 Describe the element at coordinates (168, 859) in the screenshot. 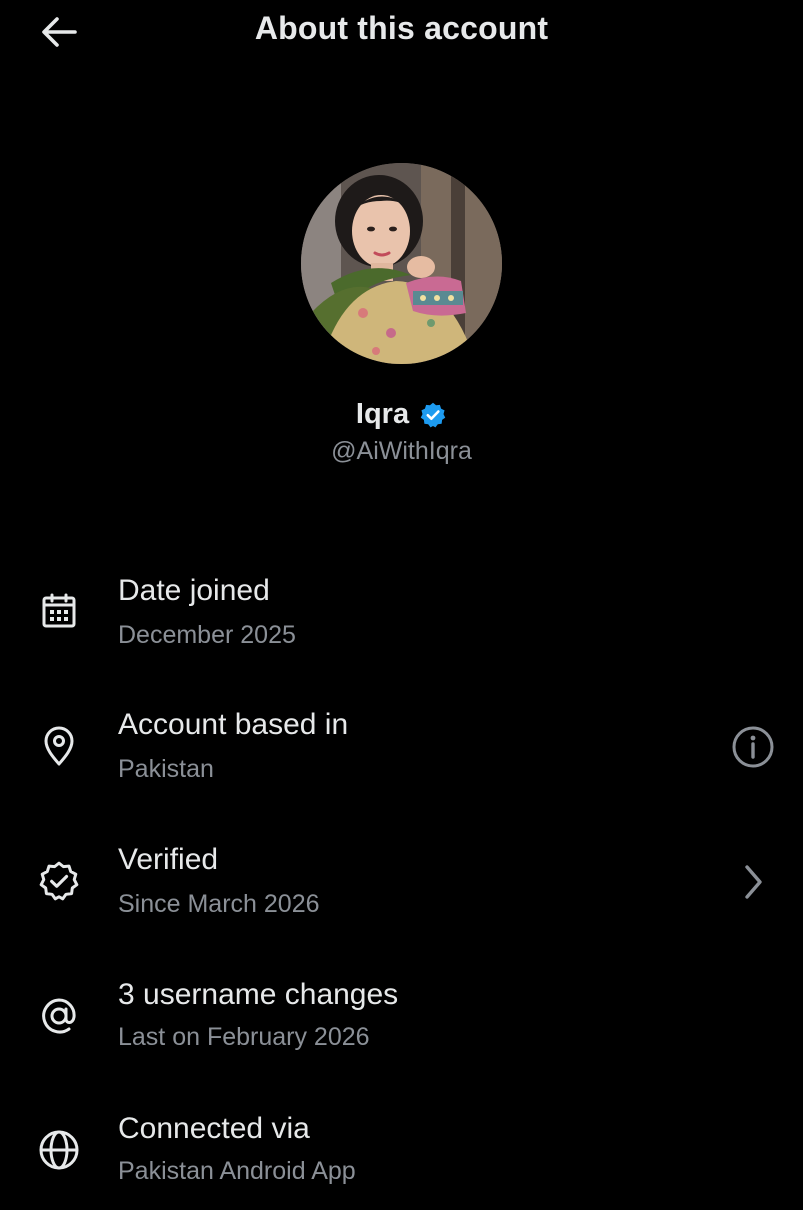

I see `verified-title: Verified` at that location.